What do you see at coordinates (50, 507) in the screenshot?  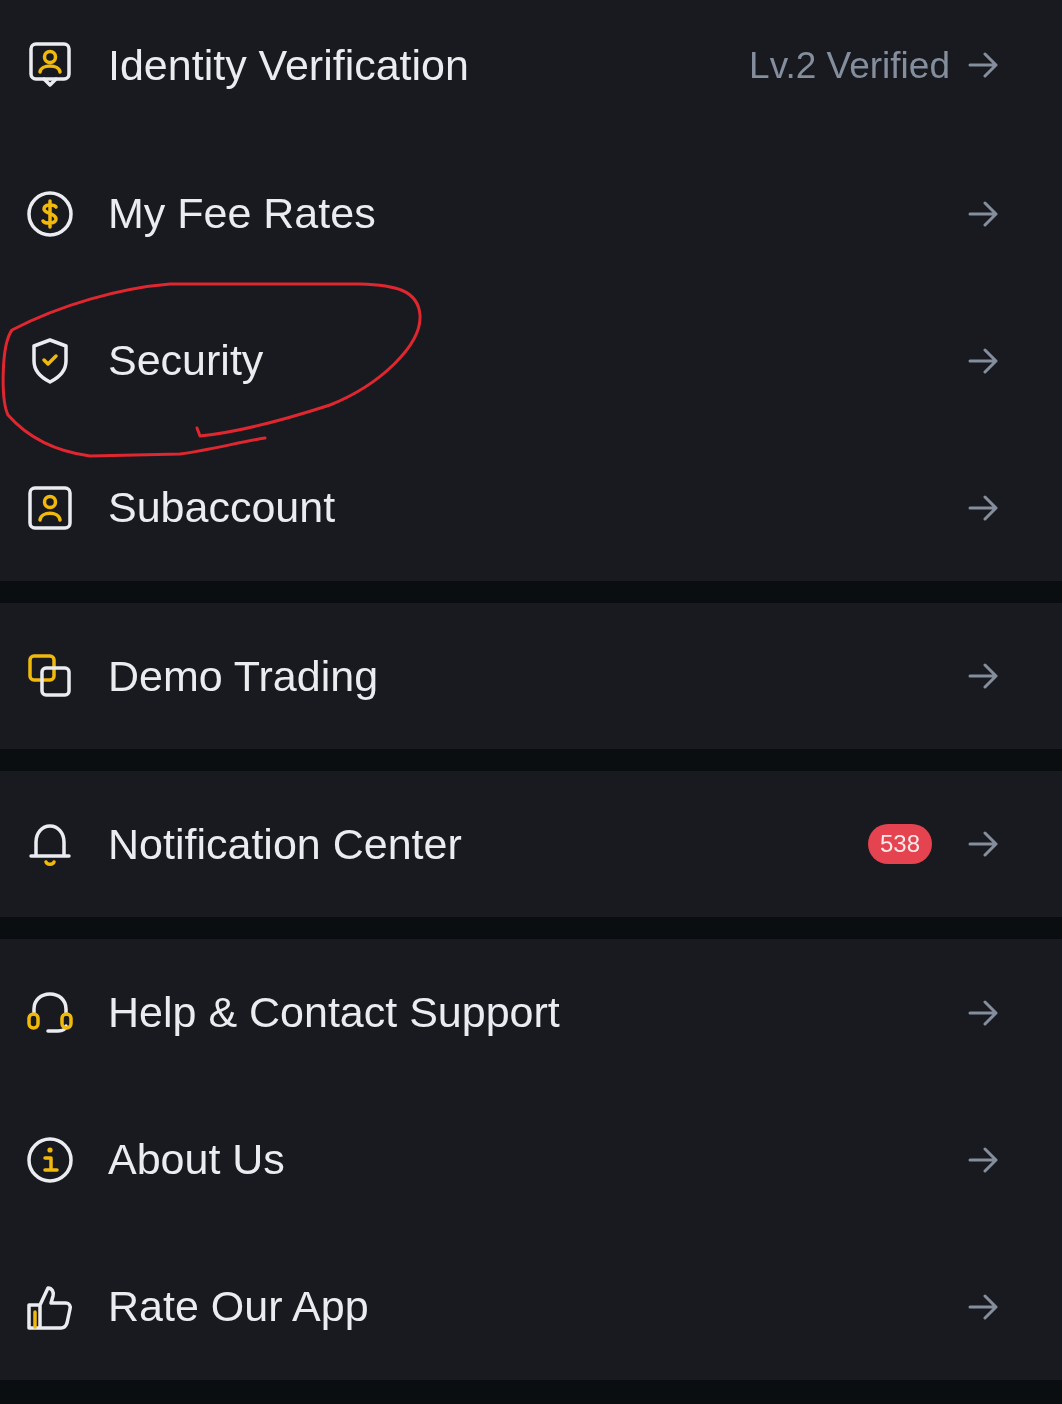 I see `person-square-icon` at bounding box center [50, 507].